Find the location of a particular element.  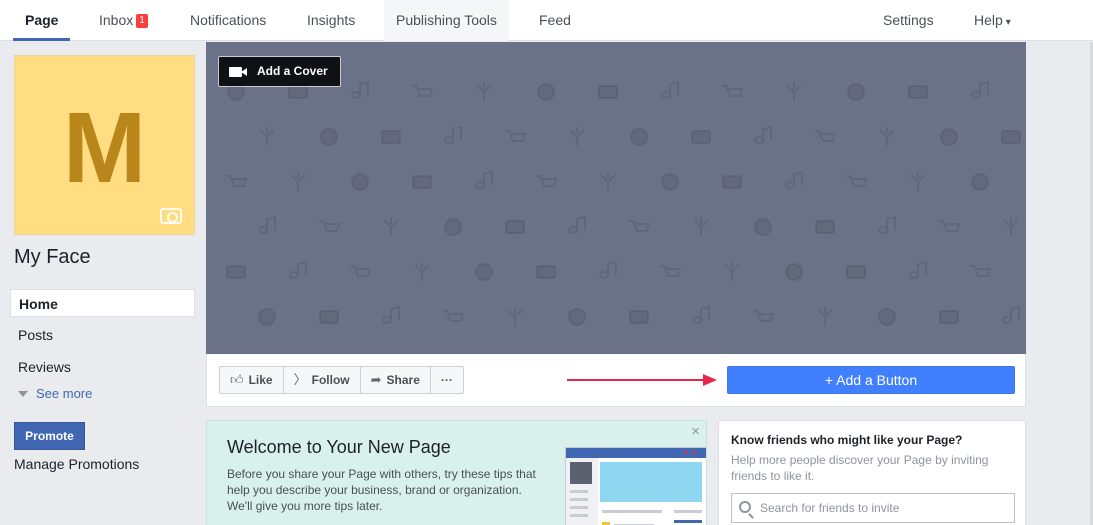

profile-picture: M is located at coordinates (104, 145).